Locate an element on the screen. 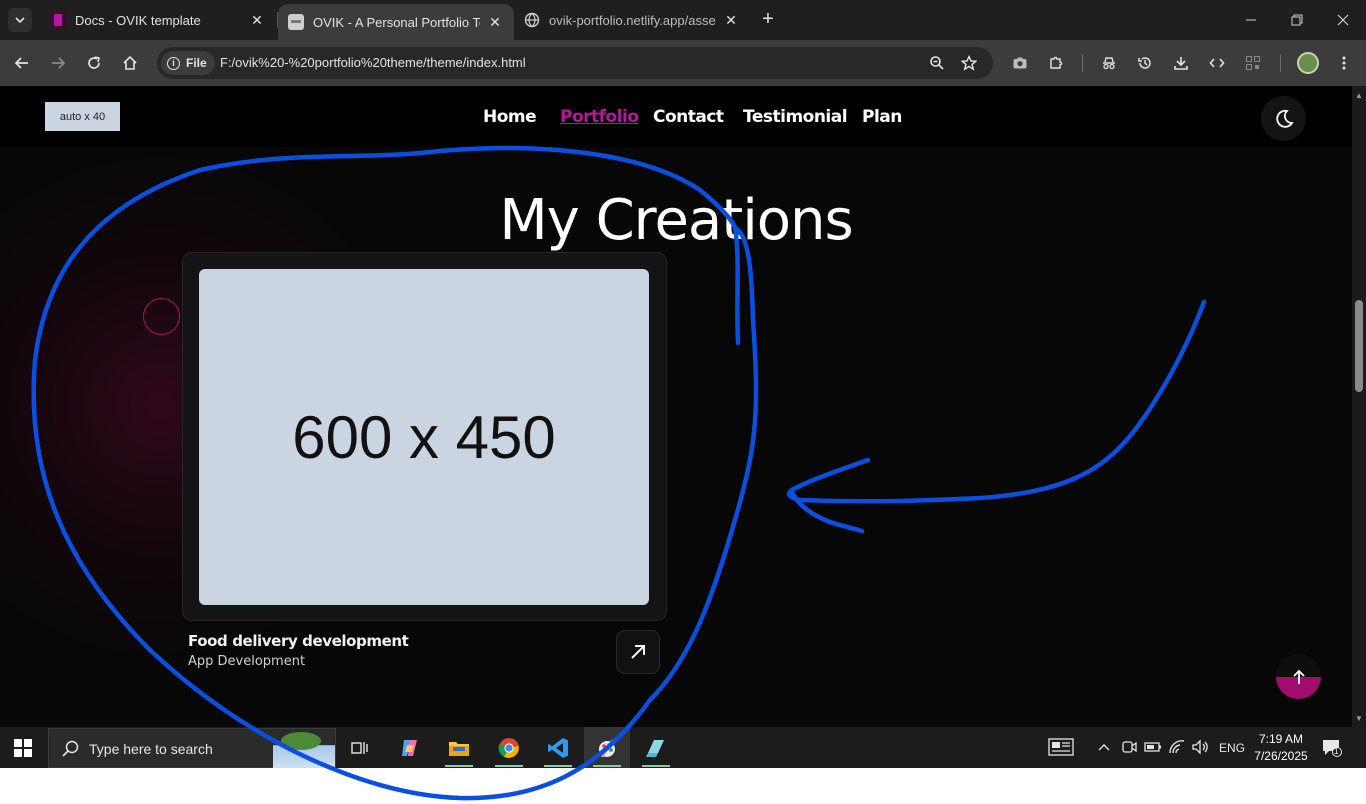  forward-button is located at coordinates (58, 63).